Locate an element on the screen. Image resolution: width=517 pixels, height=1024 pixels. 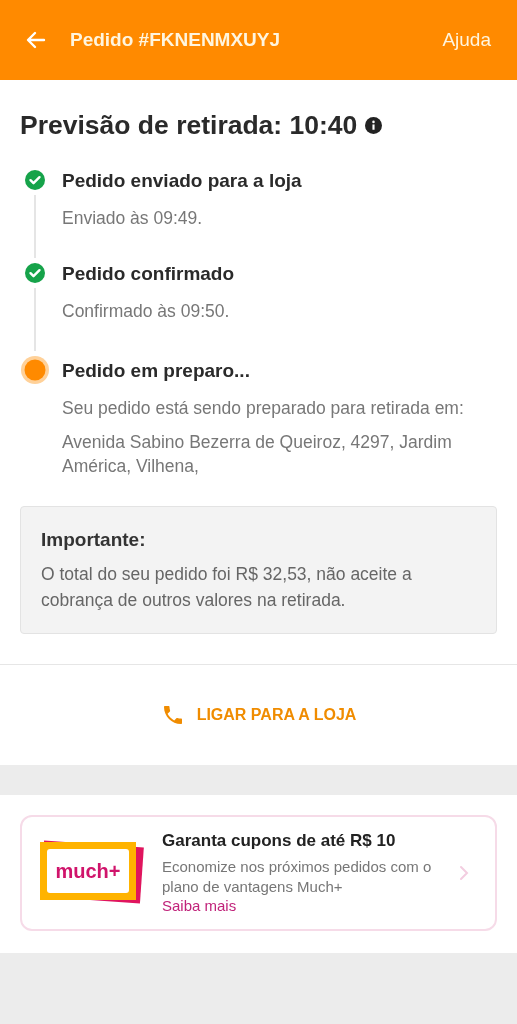
promo-card: much+ Garanta cupons de até R$ 10 Economize nos próximos pedidos com o plano de vantagens Much+ Saiba mais is located at coordinates (258, 873).